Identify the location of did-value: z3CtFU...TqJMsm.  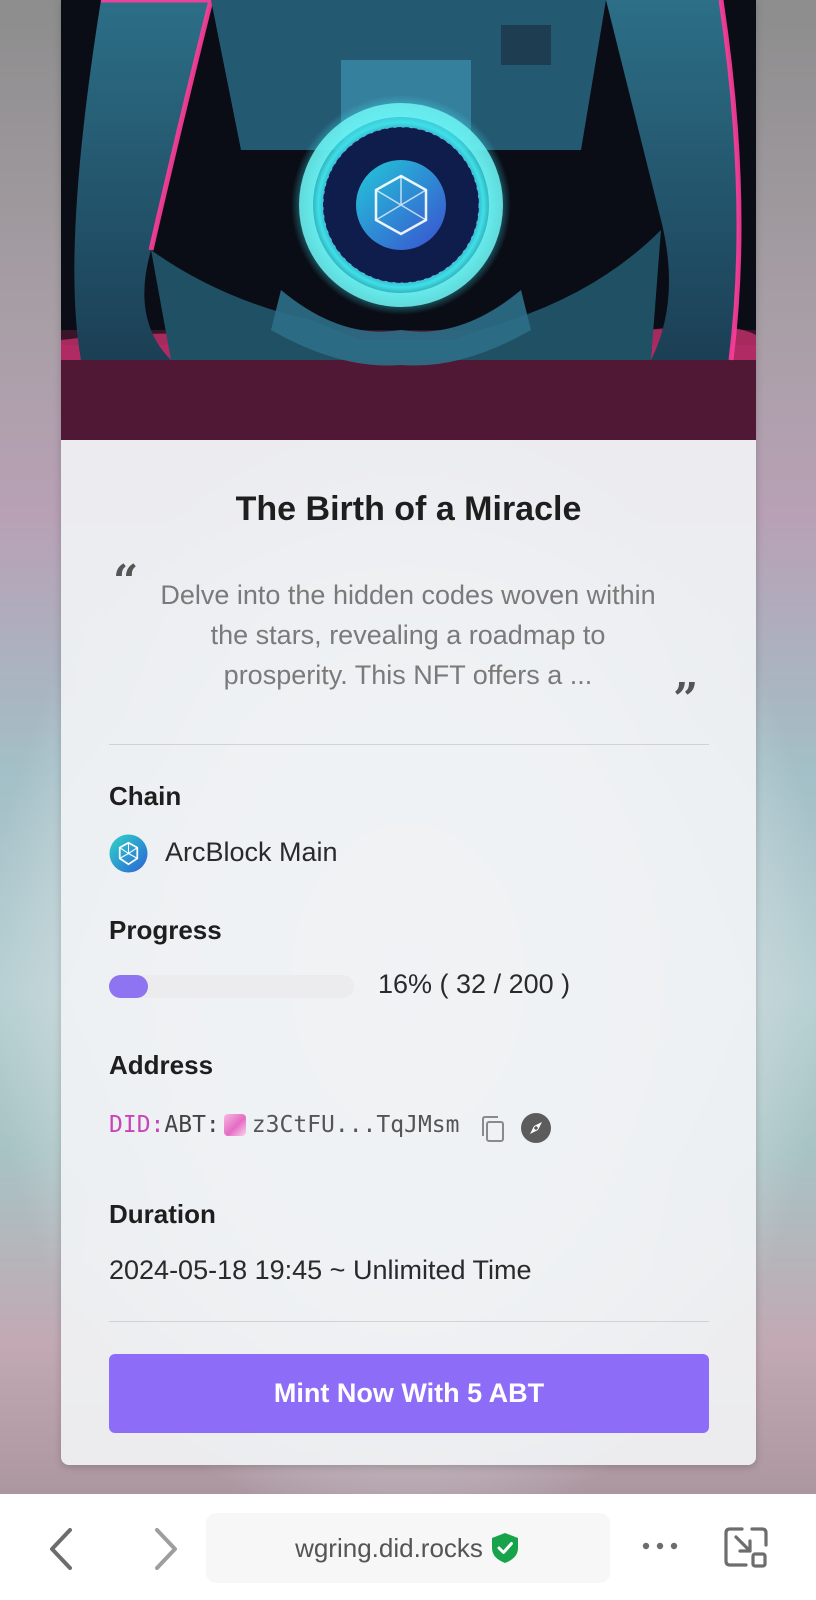
(355, 1125).